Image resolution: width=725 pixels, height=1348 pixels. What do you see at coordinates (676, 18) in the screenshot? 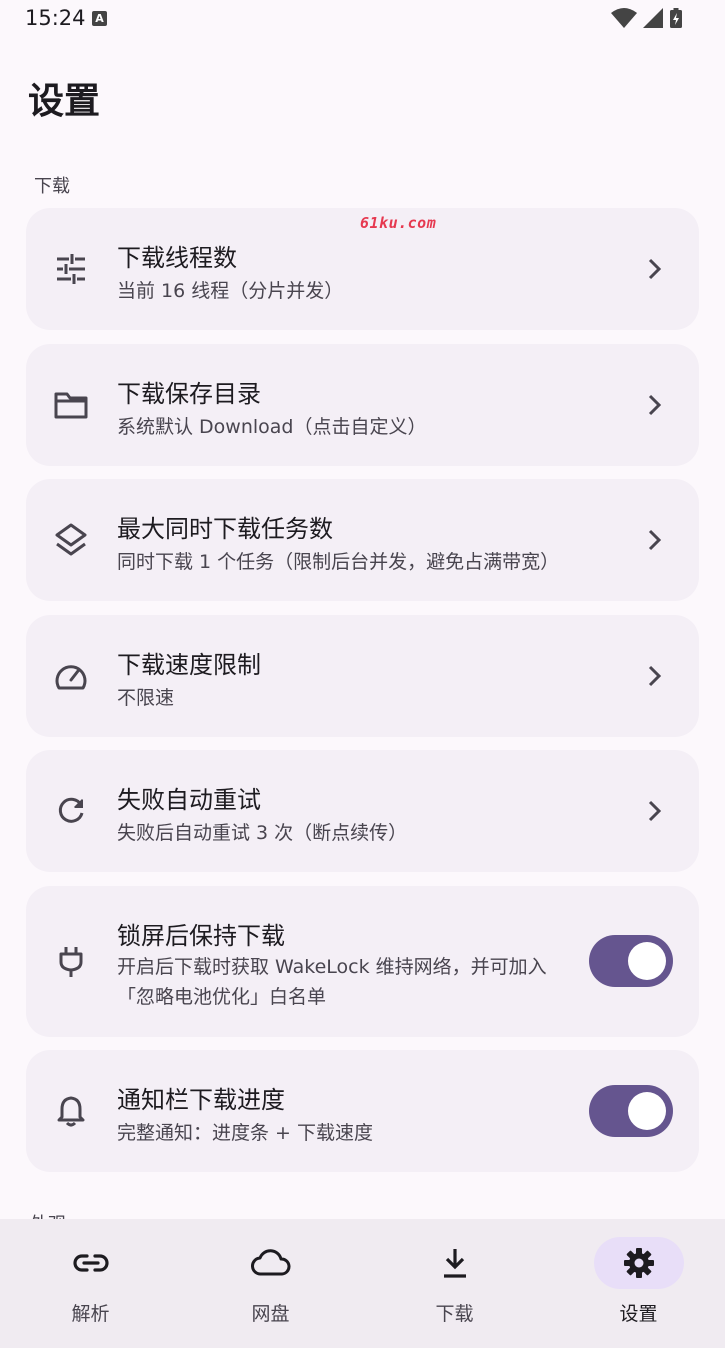
I see `battery-charging-icon` at bounding box center [676, 18].